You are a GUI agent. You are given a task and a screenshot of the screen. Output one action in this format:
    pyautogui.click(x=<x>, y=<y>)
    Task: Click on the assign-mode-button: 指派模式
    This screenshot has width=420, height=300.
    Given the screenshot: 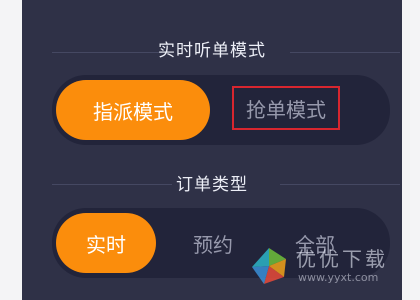 What is the action you would take?
    pyautogui.click(x=133, y=110)
    